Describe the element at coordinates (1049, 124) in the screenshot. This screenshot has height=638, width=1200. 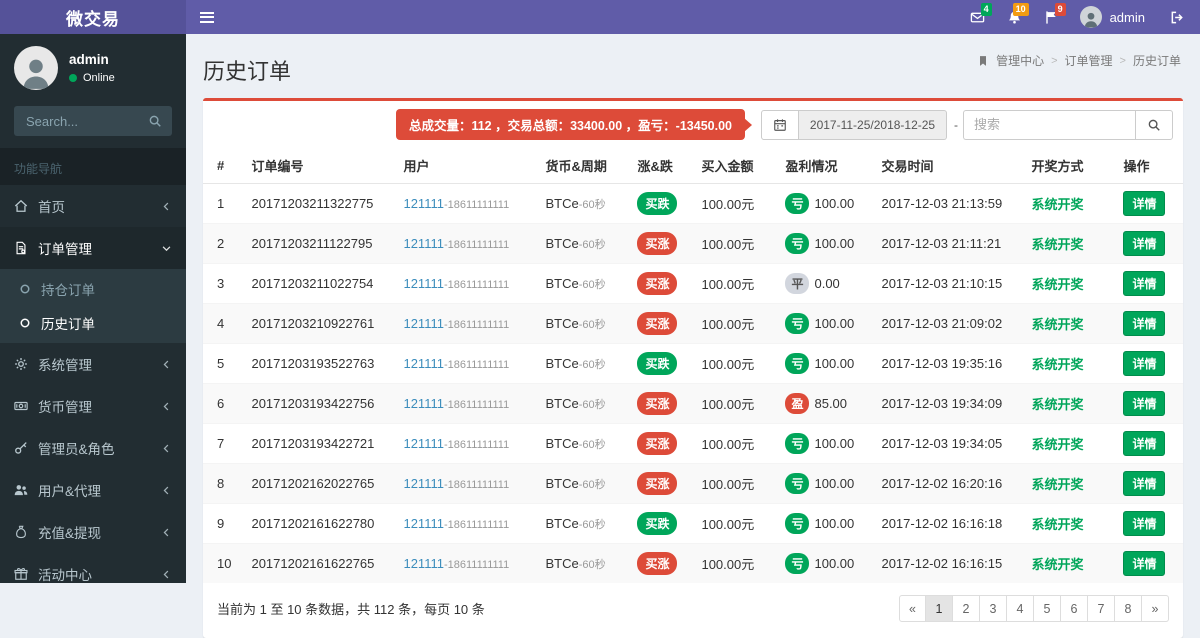
I see `table-search-input` at that location.